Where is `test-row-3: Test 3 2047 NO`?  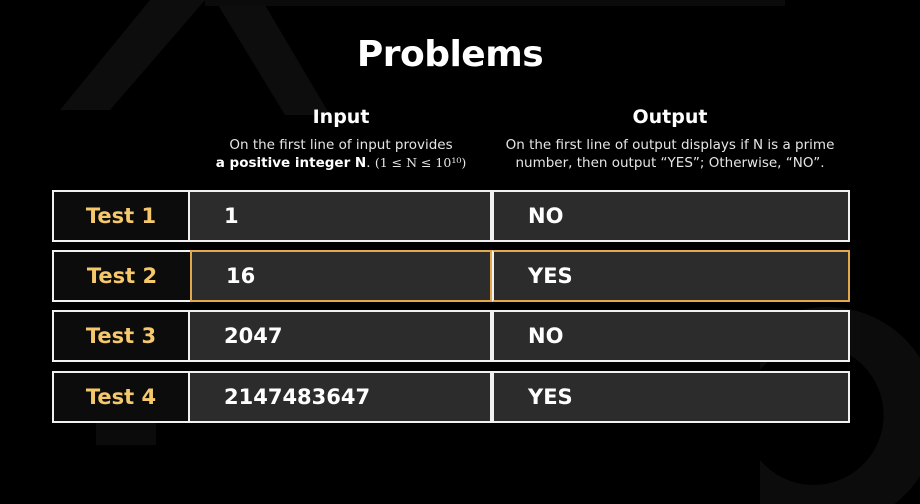 test-row-3: Test 3 2047 NO is located at coordinates (451, 336).